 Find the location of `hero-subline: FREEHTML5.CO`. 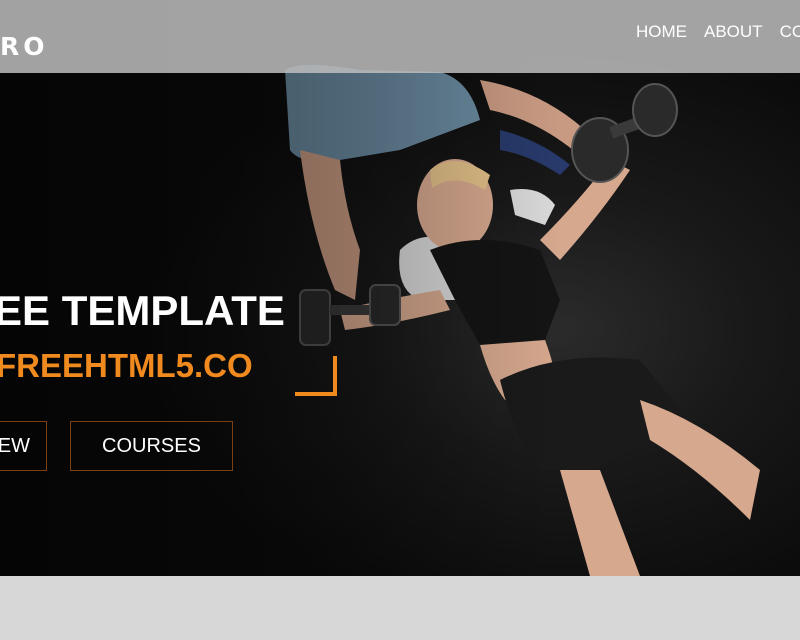

hero-subline: FREEHTML5.CO is located at coordinates (126, 365).